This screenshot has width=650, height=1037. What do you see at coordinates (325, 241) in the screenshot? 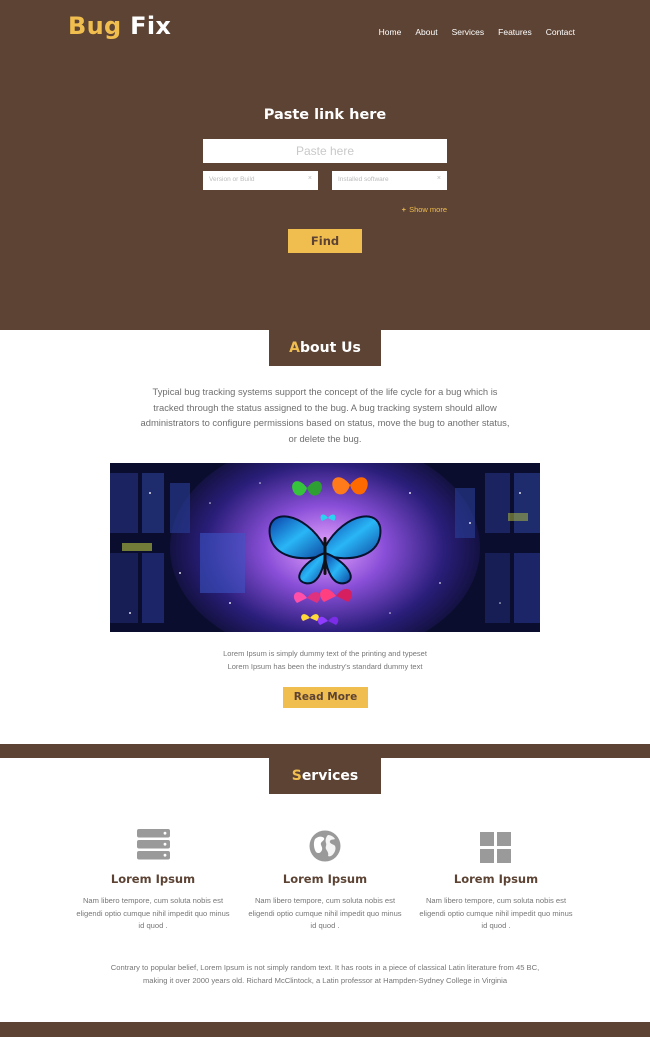
I see `find-button: Find` at bounding box center [325, 241].